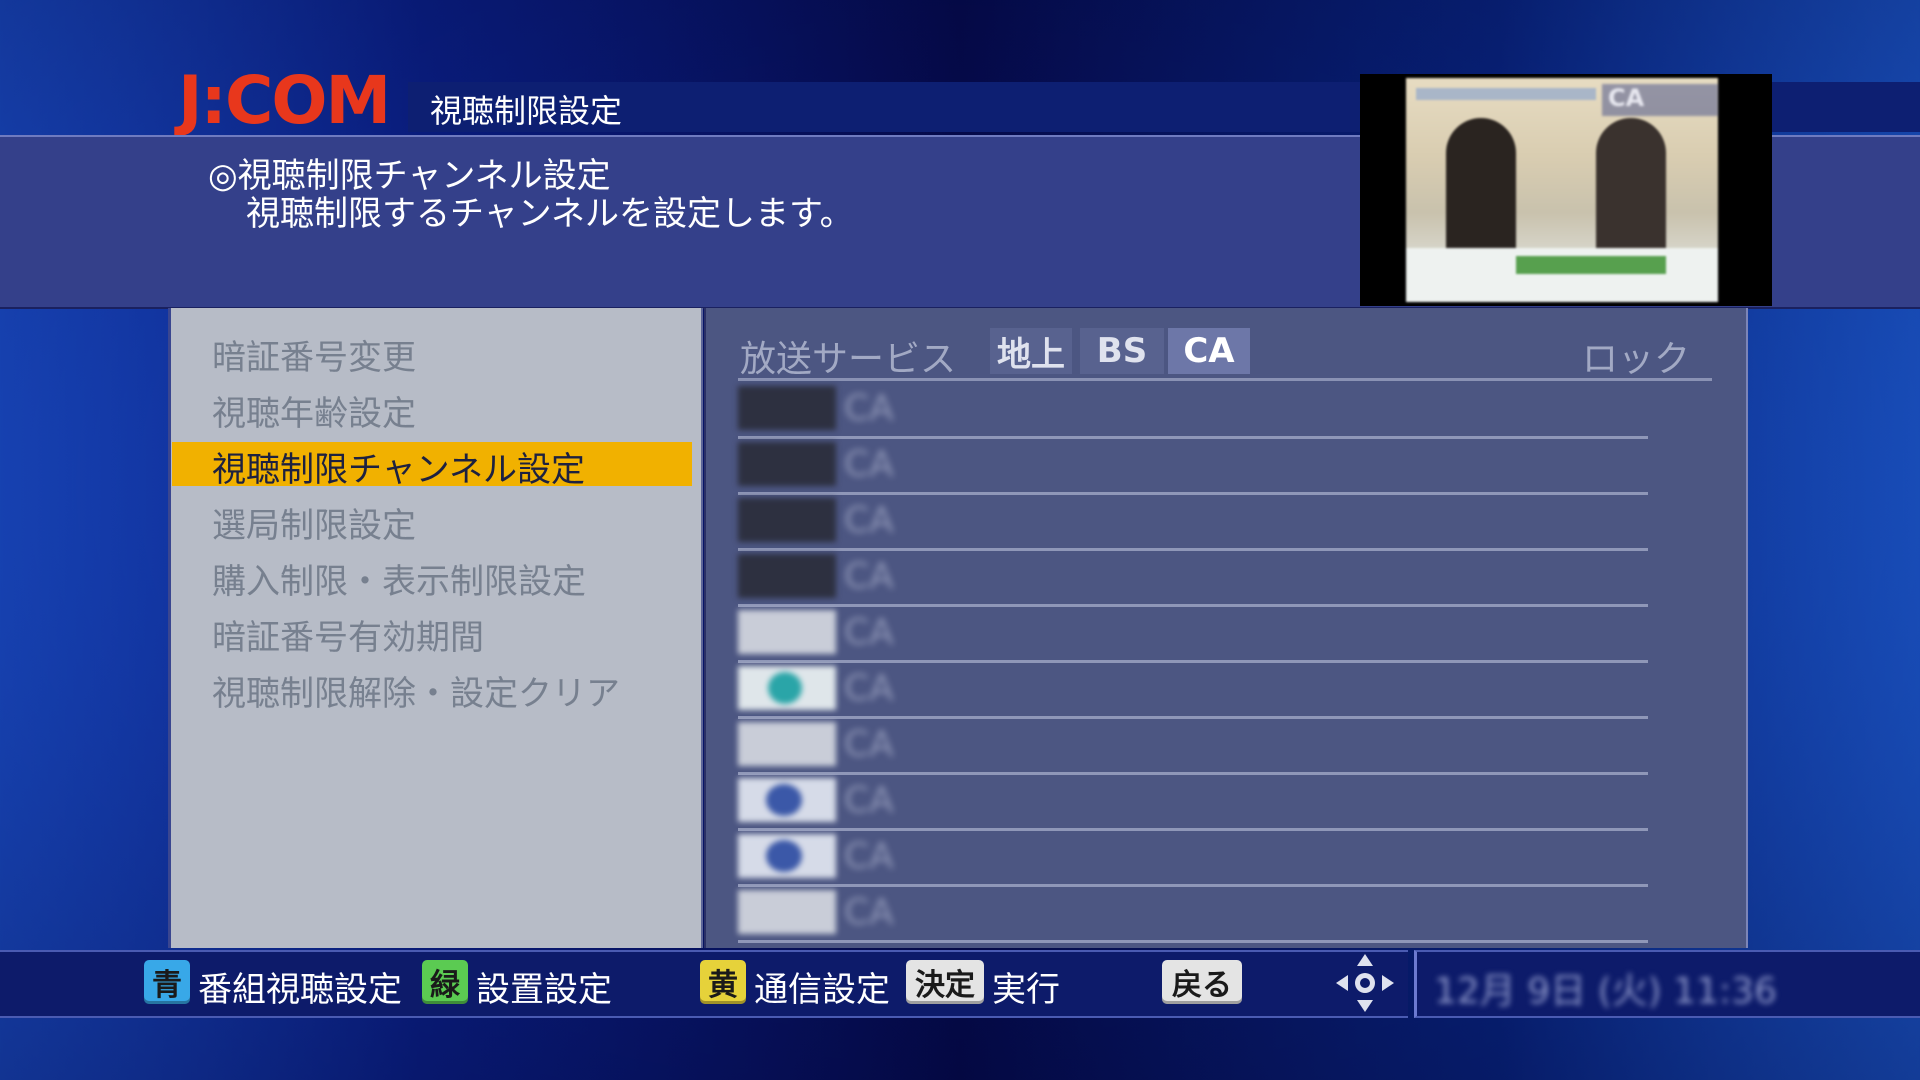 This screenshot has width=1920, height=1080. I want to click on yellow-key-button: 黄, so click(723, 982).